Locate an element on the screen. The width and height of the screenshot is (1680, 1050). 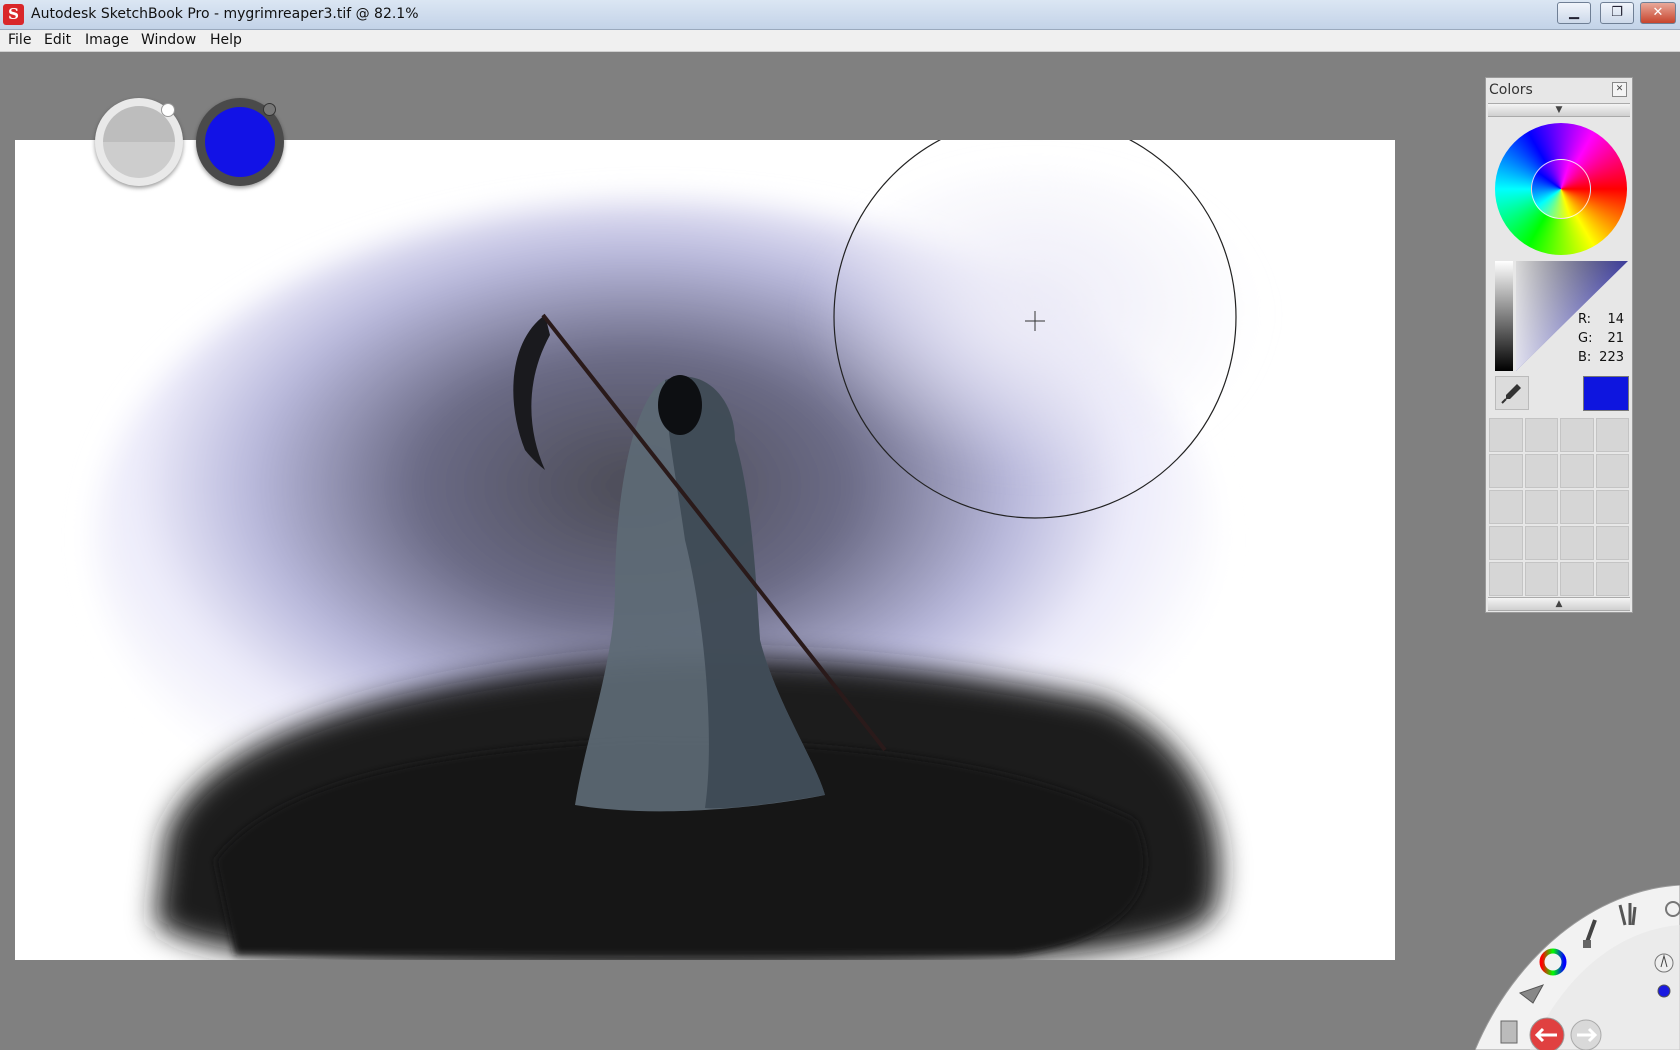
menu-bar: File Edit Image Window Help is located at coordinates (840, 41).